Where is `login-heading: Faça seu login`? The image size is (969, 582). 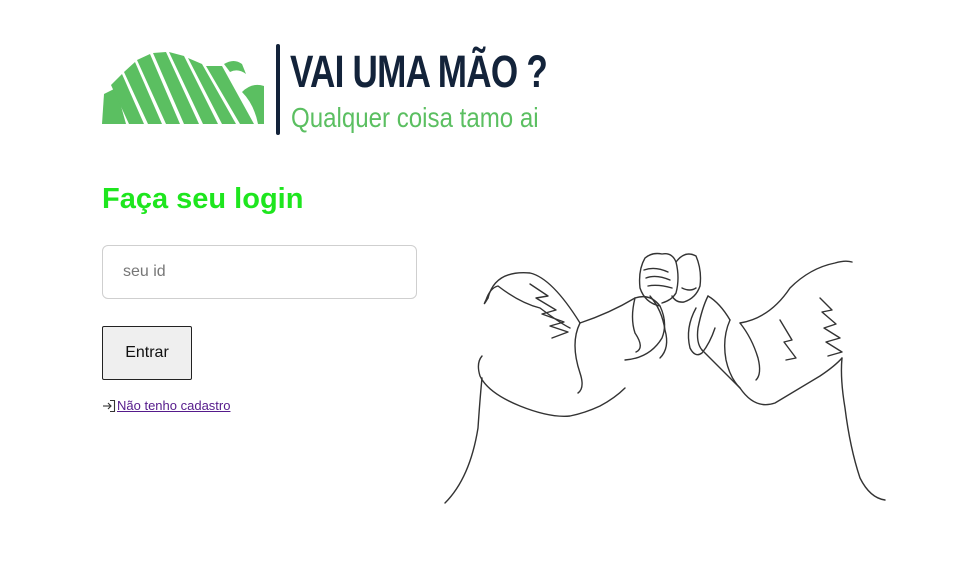
login-heading: Faça seu login is located at coordinates (203, 199).